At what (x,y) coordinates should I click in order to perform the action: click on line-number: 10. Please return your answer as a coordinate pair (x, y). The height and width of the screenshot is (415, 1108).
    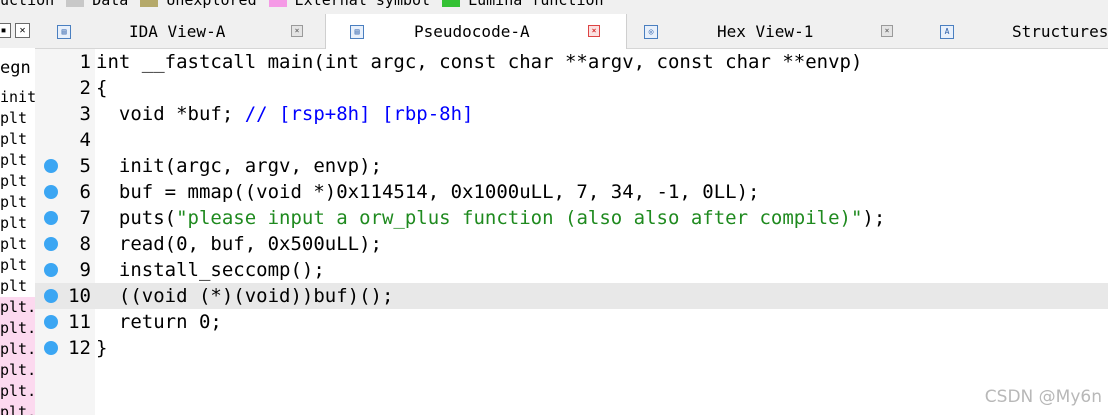
    Looking at the image, I should click on (79, 296).